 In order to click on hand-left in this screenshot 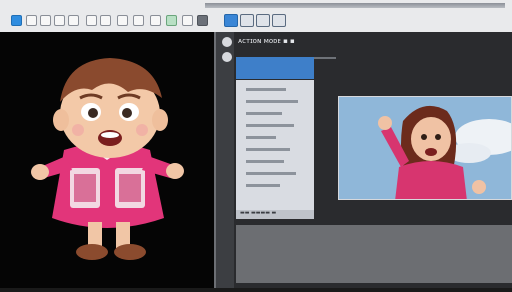, I will do `click(40, 172)`.